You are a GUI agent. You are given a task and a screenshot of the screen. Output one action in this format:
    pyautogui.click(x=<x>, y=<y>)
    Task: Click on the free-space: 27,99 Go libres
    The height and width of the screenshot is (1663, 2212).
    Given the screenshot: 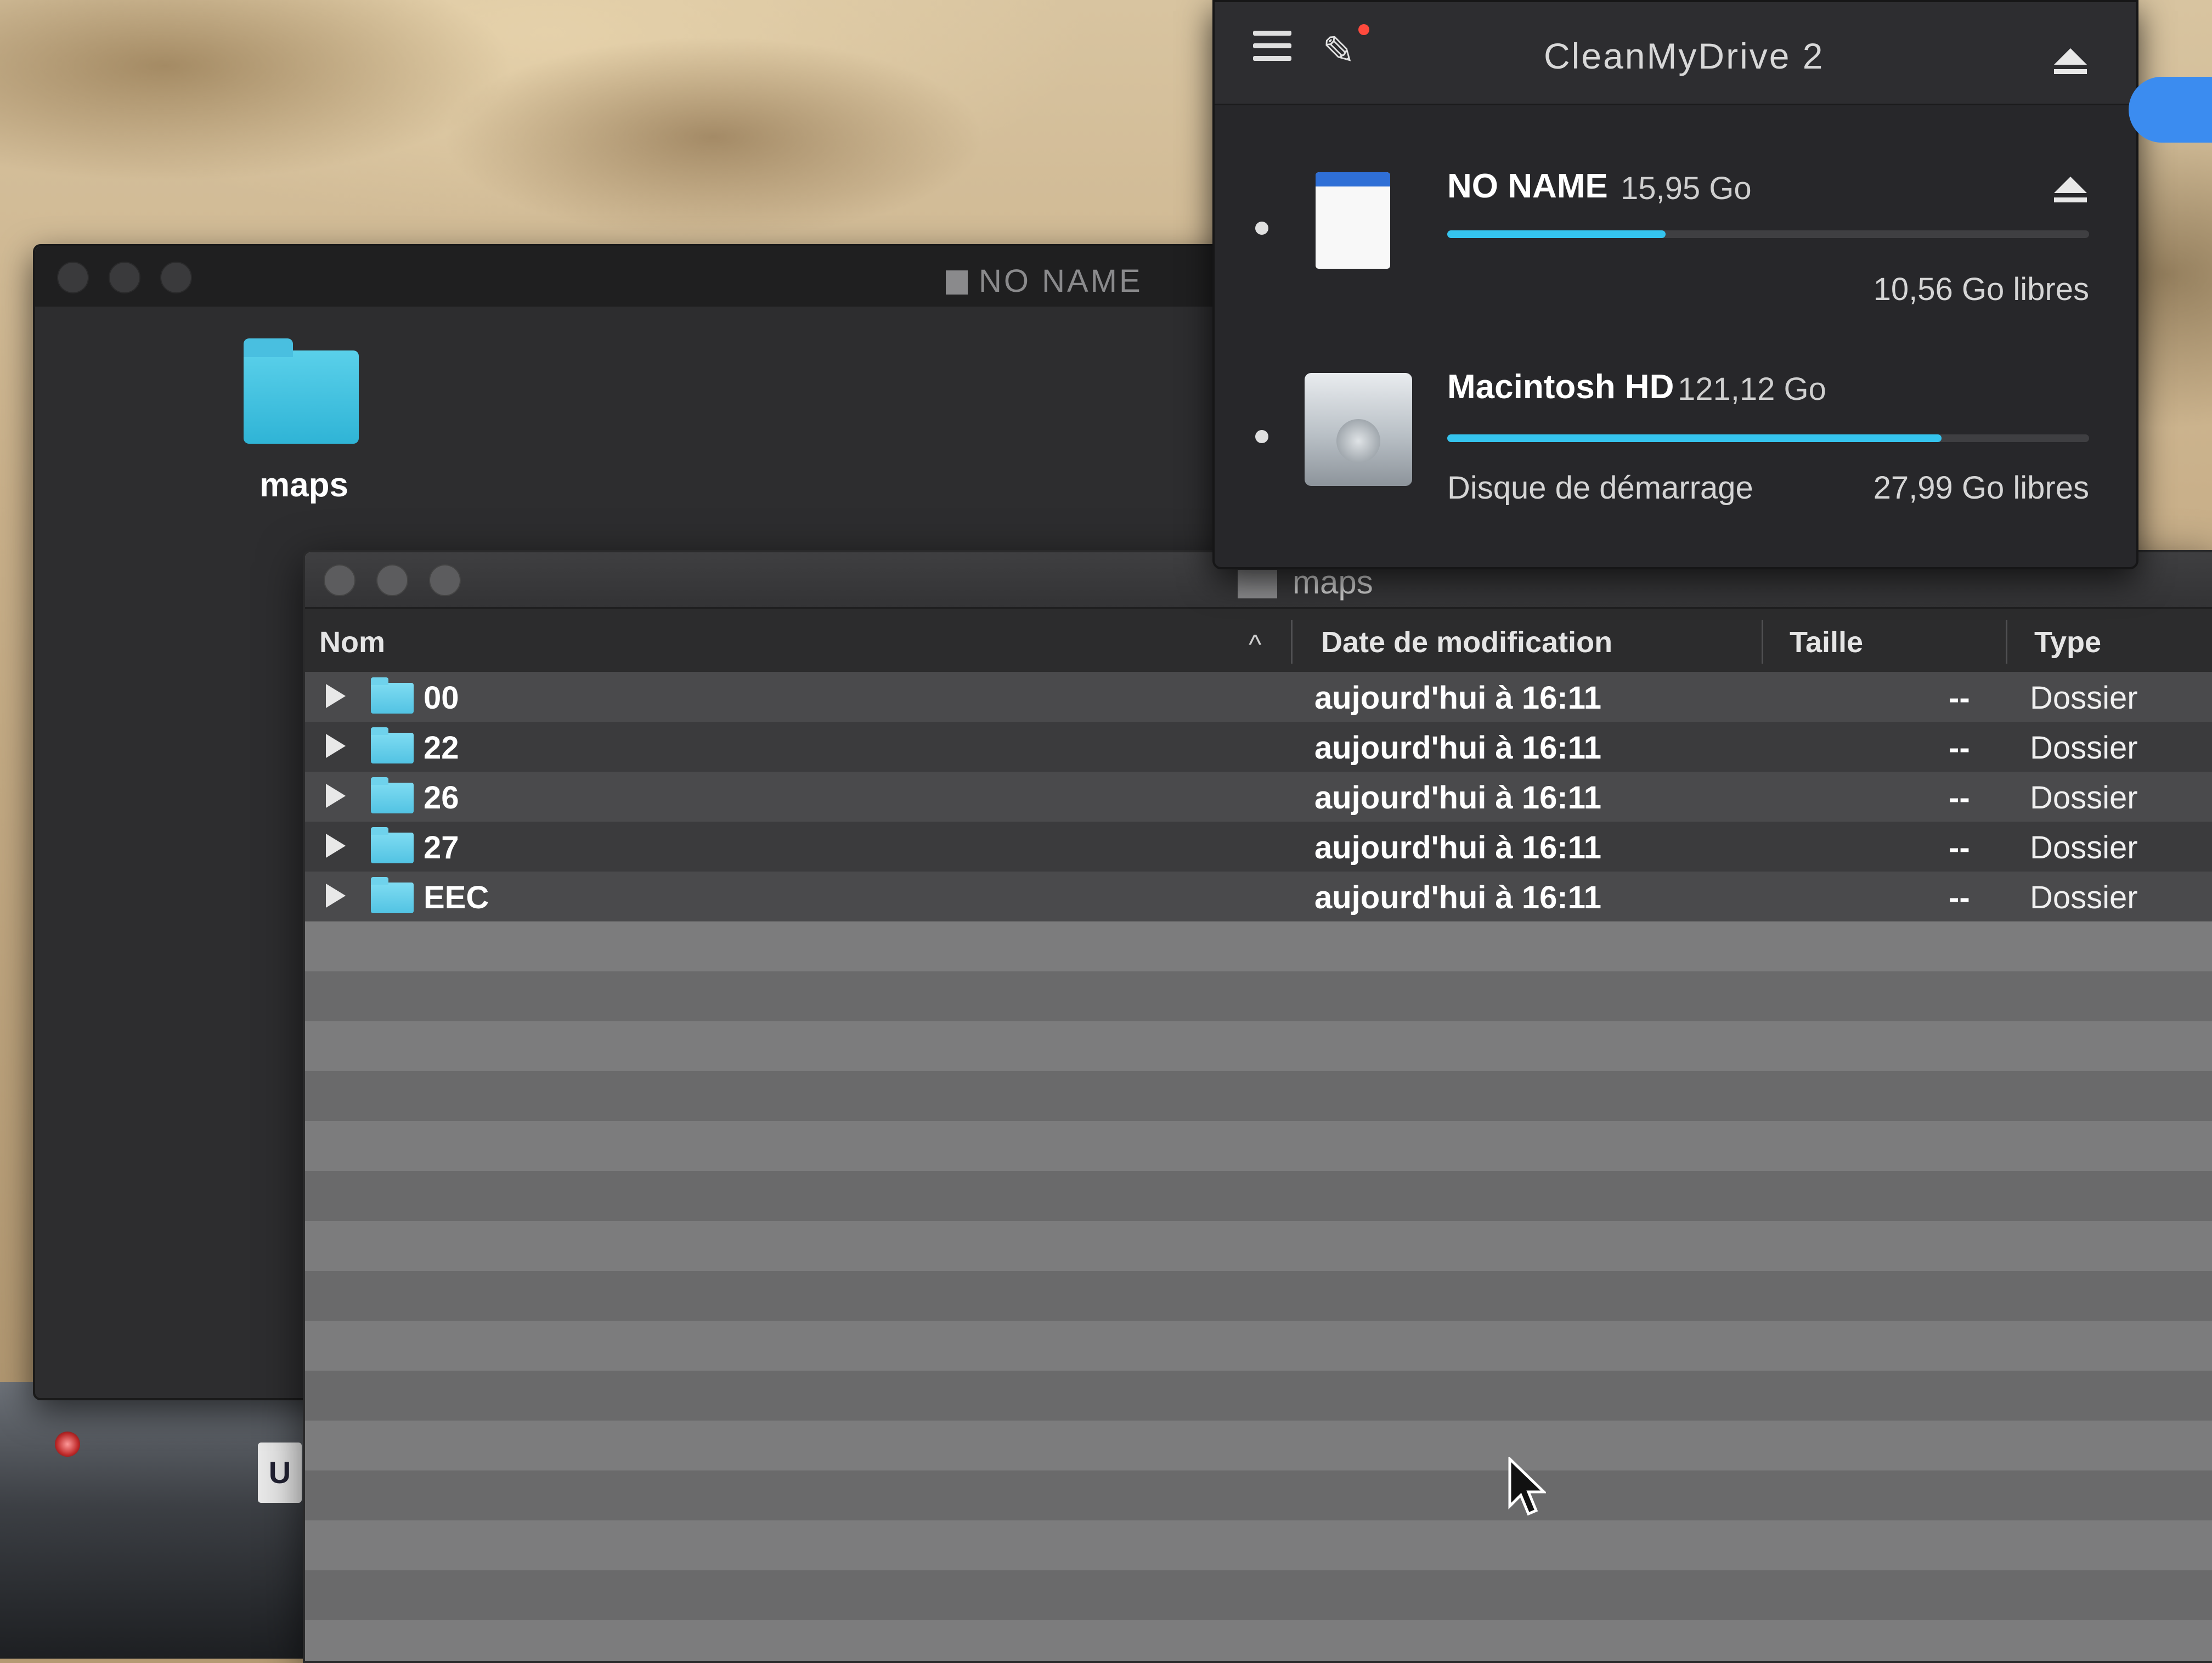 What is the action you would take?
    pyautogui.click(x=1981, y=488)
    